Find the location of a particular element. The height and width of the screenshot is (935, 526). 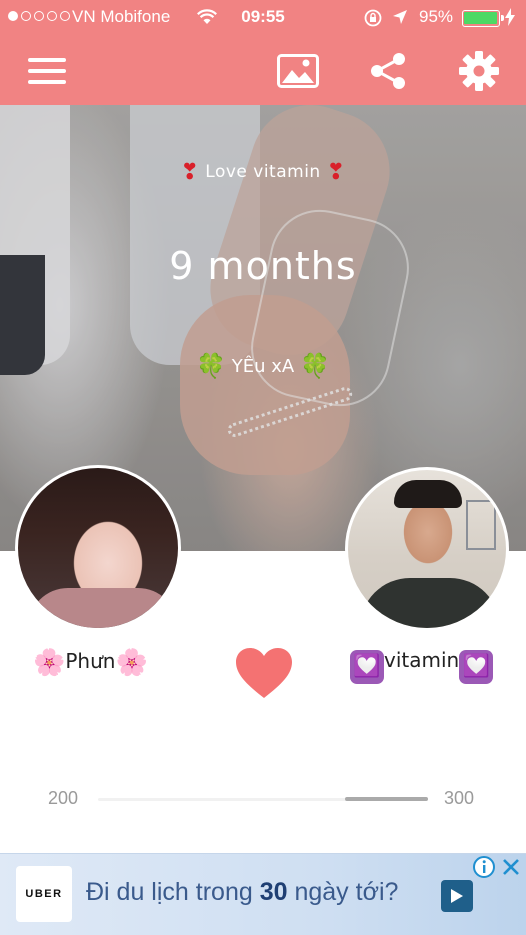

share-icon is located at coordinates (388, 71).